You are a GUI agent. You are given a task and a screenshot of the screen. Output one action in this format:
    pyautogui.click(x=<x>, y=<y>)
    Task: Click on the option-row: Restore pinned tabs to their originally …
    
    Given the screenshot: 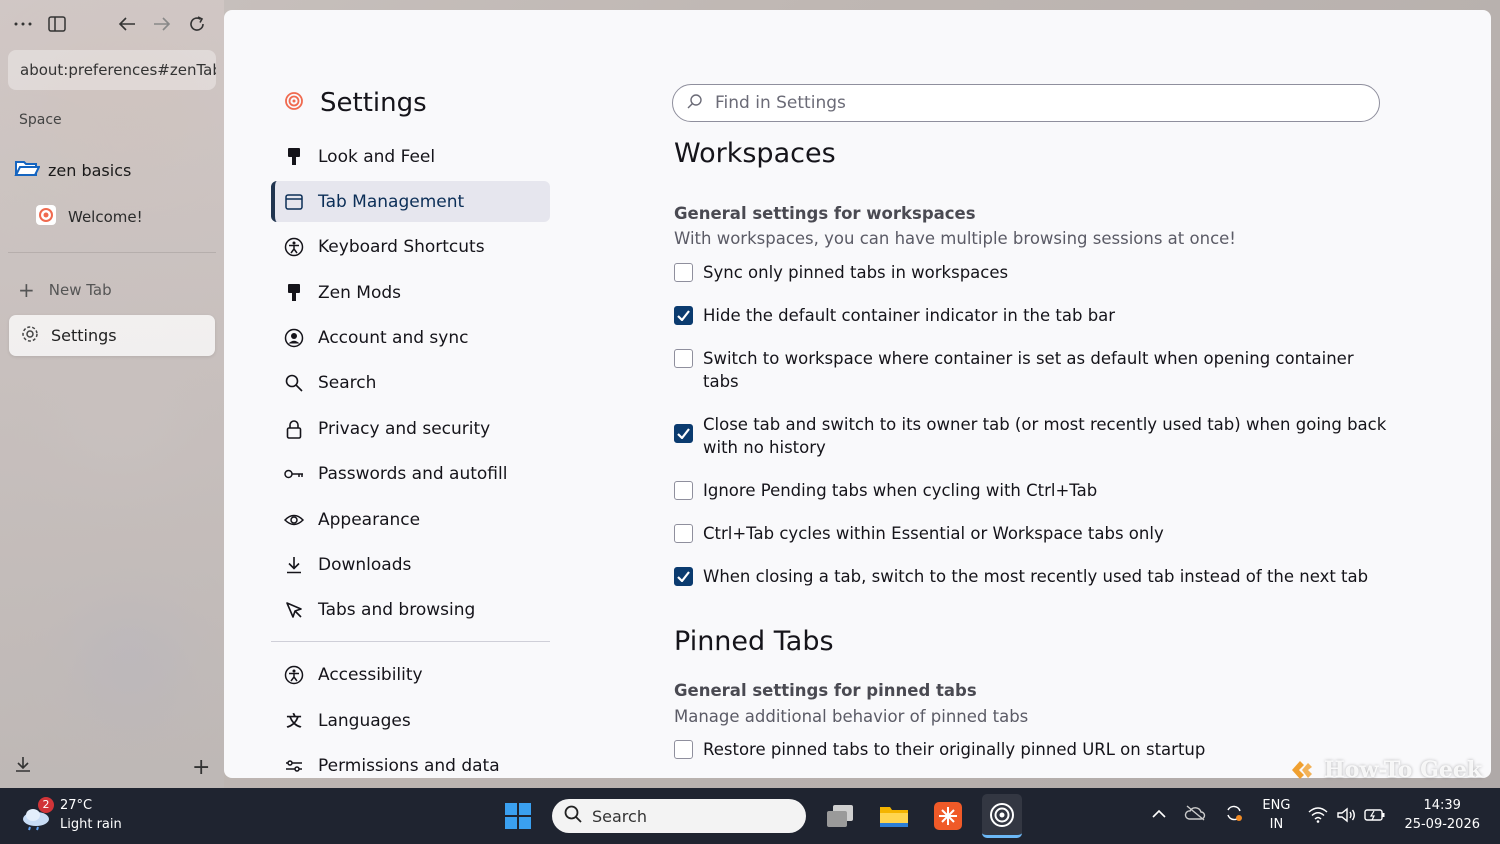 What is the action you would take?
    pyautogui.click(x=1034, y=749)
    